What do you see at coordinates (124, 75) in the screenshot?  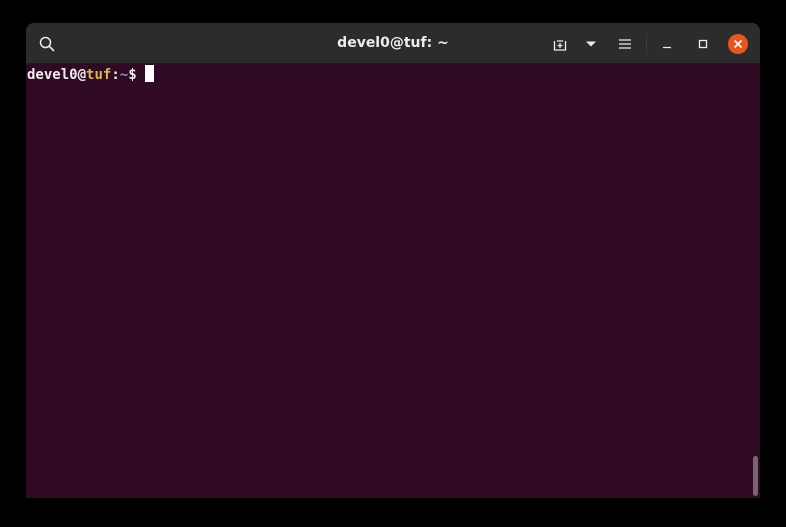 I see `prompt-path: ~` at bounding box center [124, 75].